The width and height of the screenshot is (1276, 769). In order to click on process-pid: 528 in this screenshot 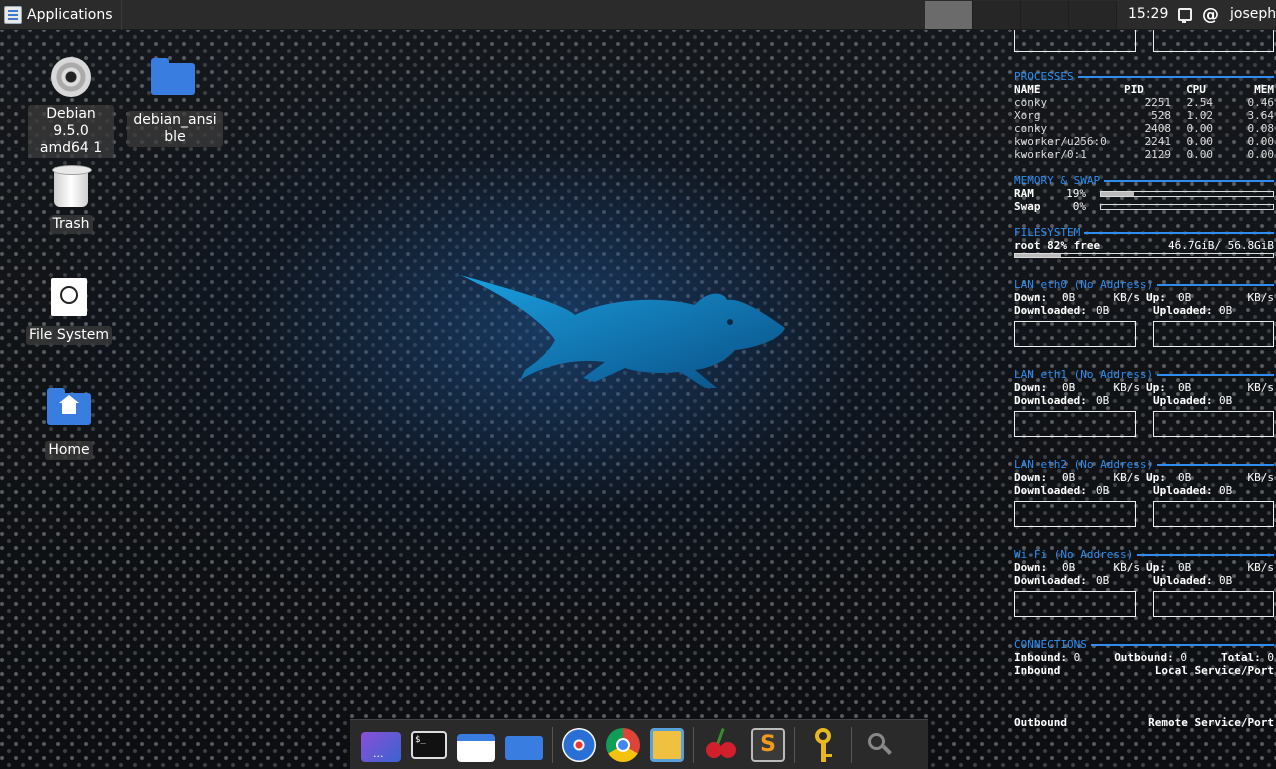, I will do `click(1161, 115)`.